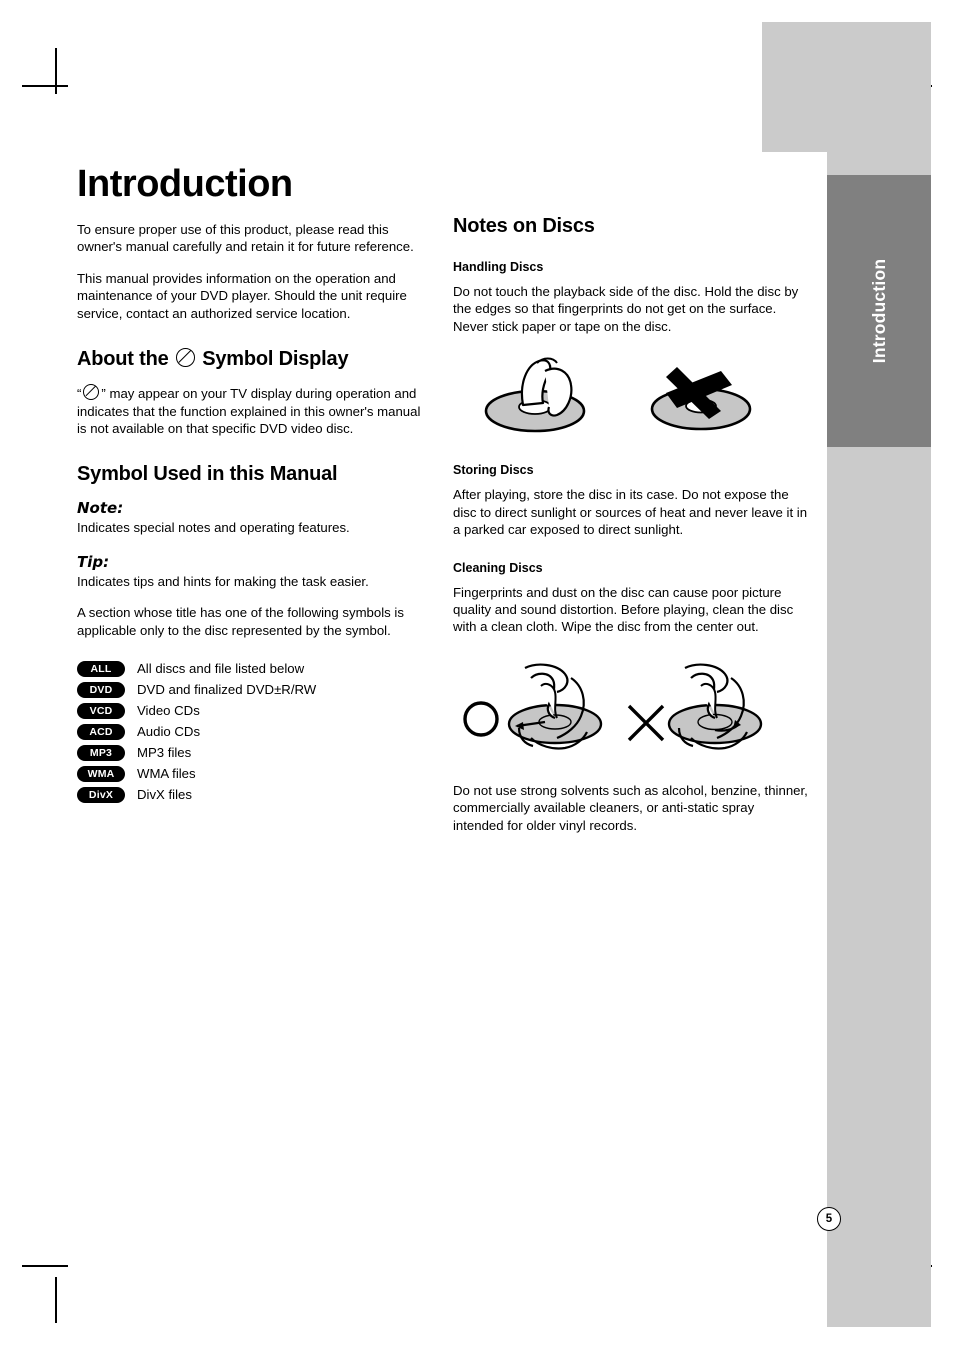 The image size is (954, 1351). What do you see at coordinates (221, 669) in the screenshot?
I see `disc-badge-all-description: All discs and file listed below` at bounding box center [221, 669].